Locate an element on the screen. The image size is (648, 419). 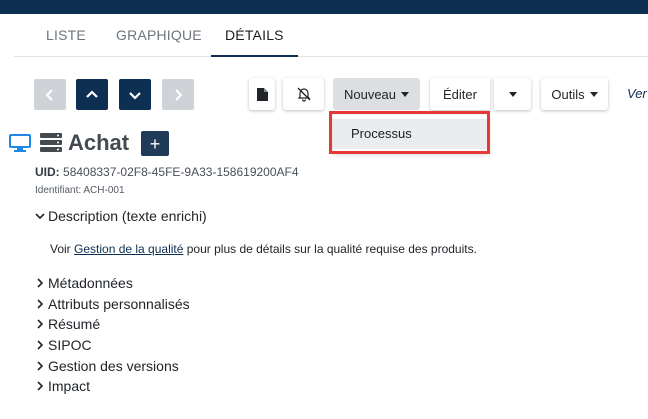
notifications-off-button is located at coordinates (303, 94).